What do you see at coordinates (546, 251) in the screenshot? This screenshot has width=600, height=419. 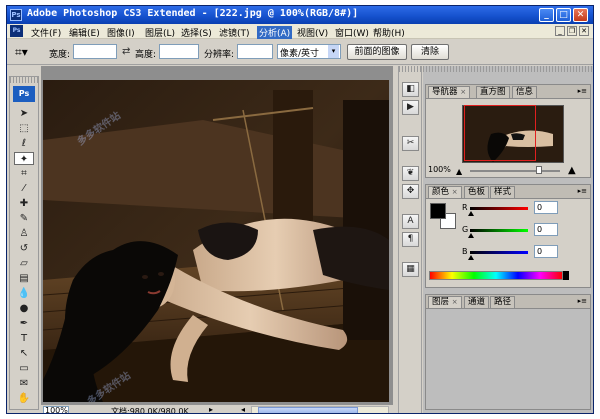 I see `blue-value: 0` at bounding box center [546, 251].